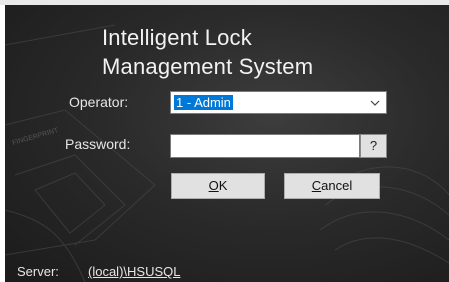 Image resolution: width=449 pixels, height=282 pixels. Describe the element at coordinates (223, 185) in the screenshot. I see `ok-label-rest: K` at that location.